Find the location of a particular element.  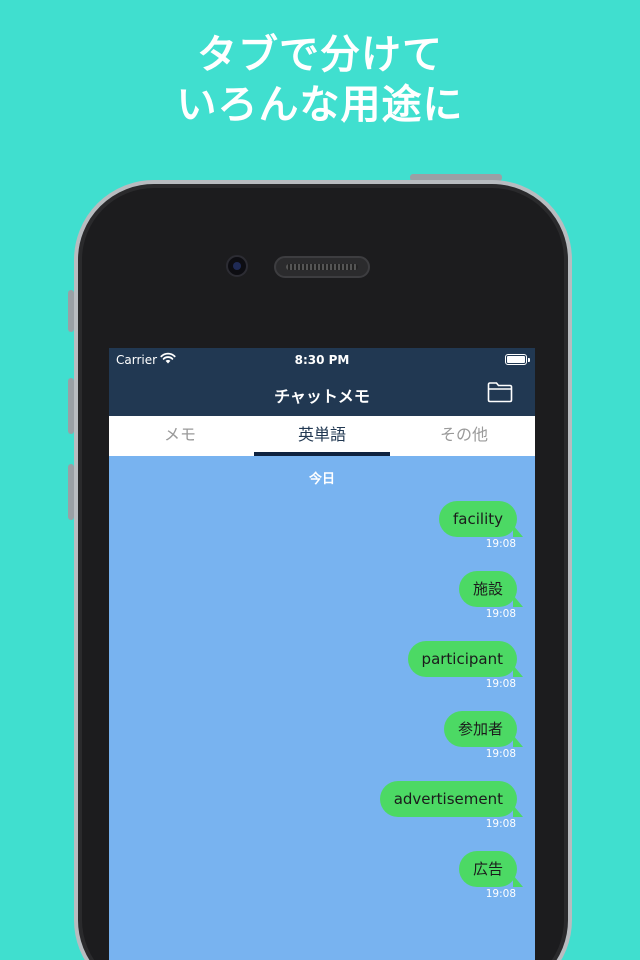

status-time: 8:30 PM is located at coordinates (322, 360).